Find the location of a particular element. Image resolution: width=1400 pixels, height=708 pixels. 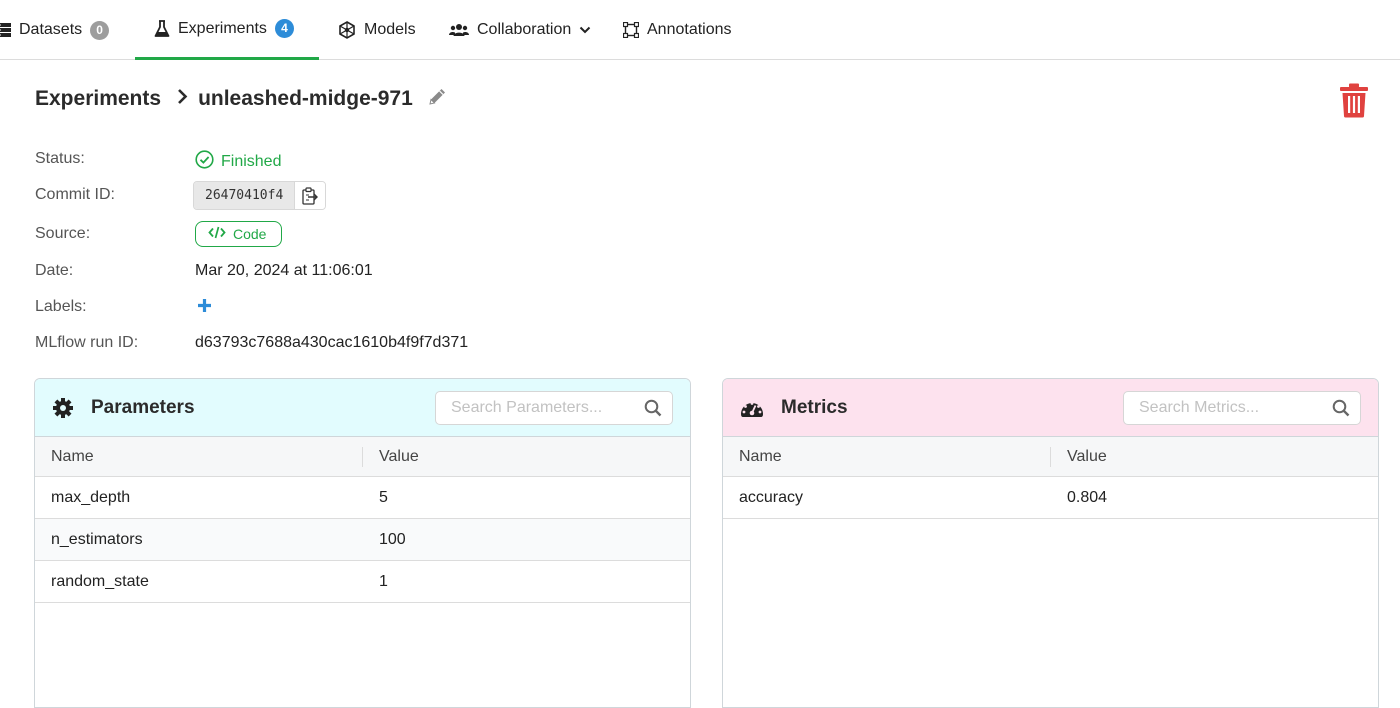

parameters-header: Parameters is located at coordinates (362, 408).